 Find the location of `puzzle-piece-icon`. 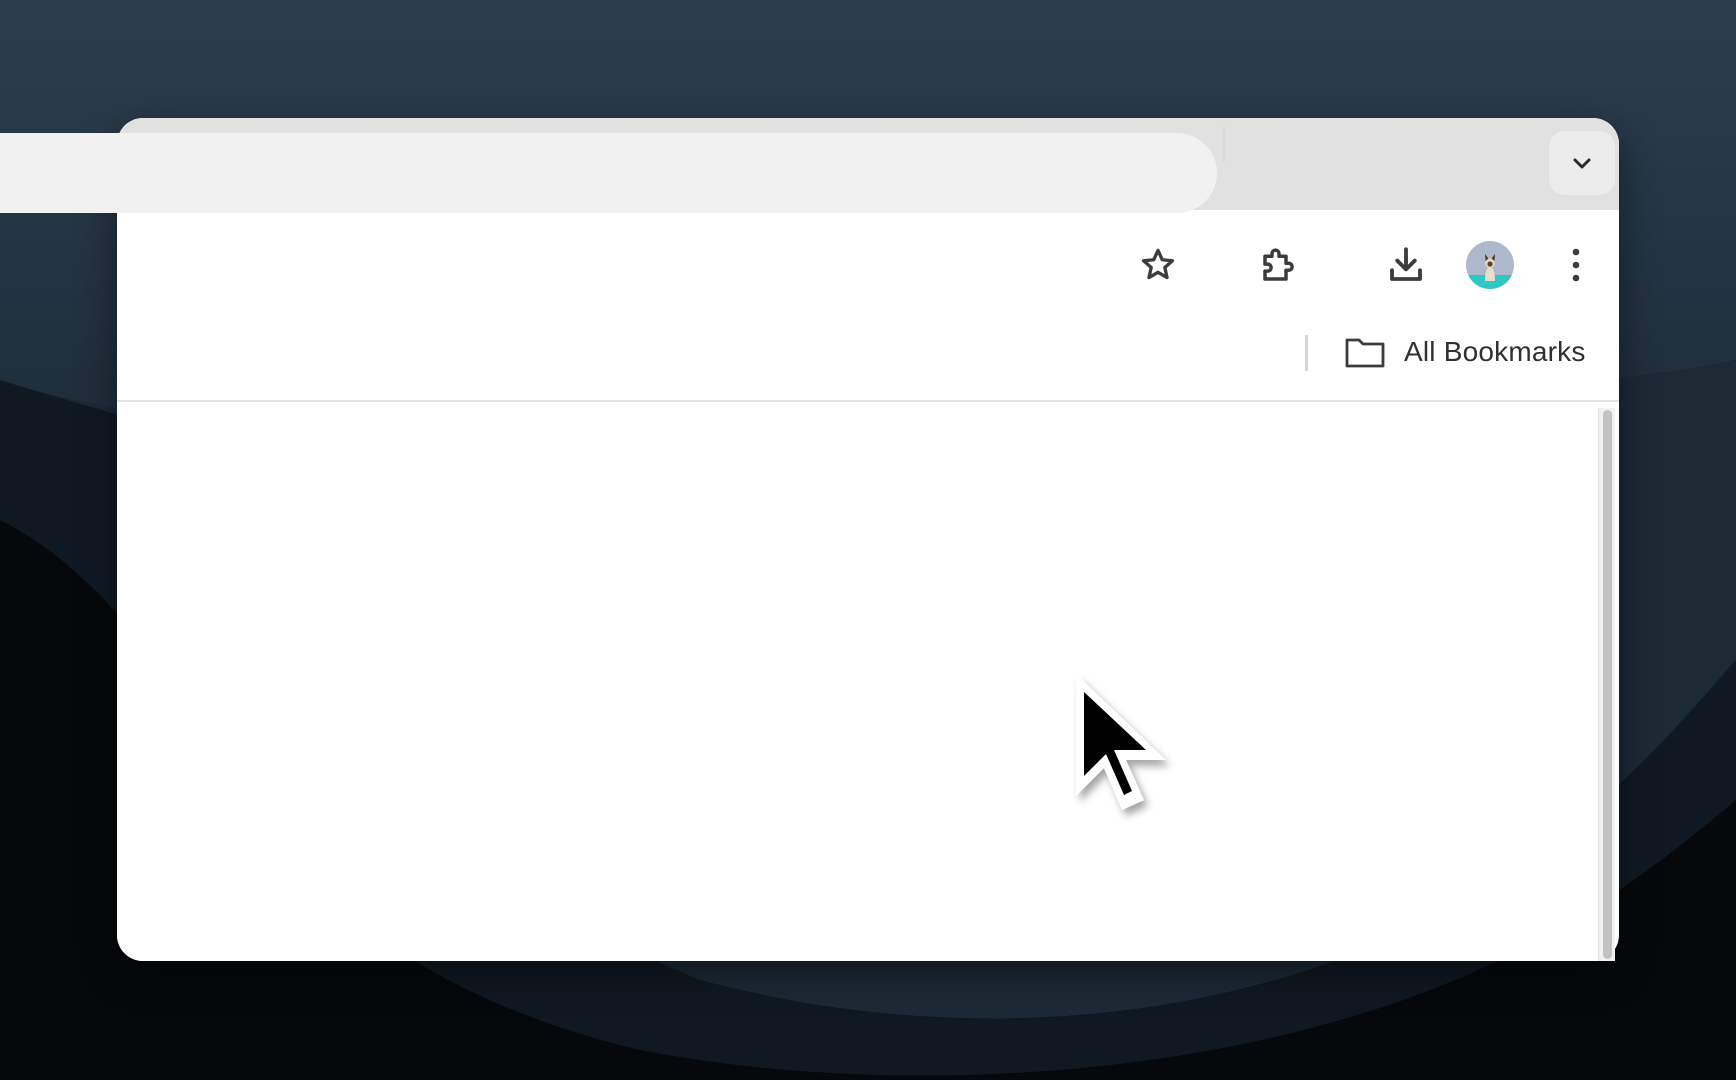

puzzle-piece-icon is located at coordinates (1278, 264).